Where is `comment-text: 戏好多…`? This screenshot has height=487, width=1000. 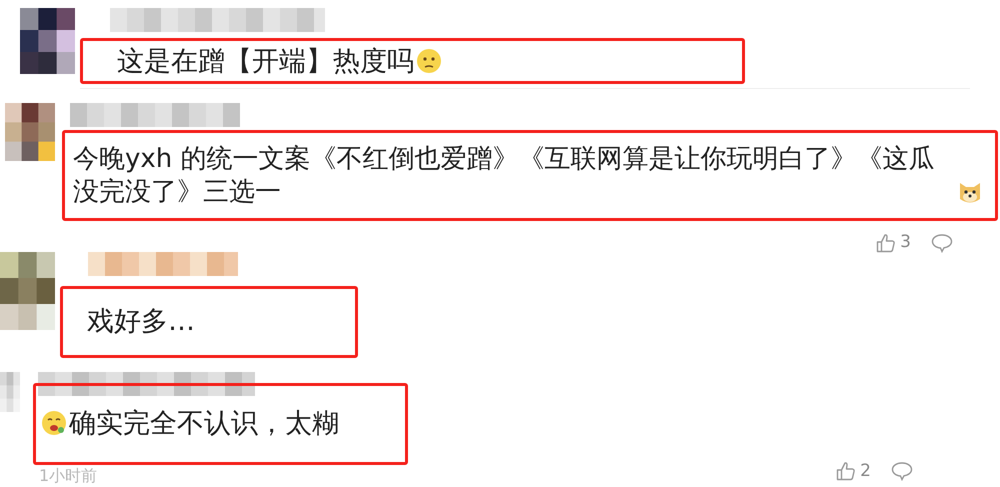
comment-text: 戏好多… is located at coordinates (141, 321).